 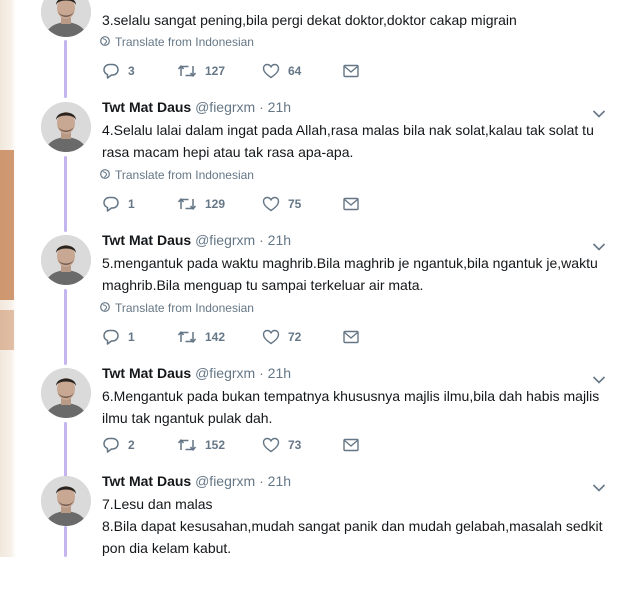 What do you see at coordinates (131, 71) in the screenshot?
I see `reply-count: 3` at bounding box center [131, 71].